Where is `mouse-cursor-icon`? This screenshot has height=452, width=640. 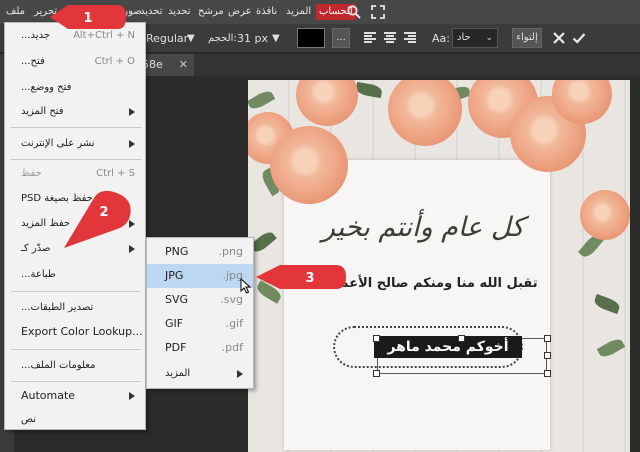
mouse-cursor-icon is located at coordinates (246, 286).